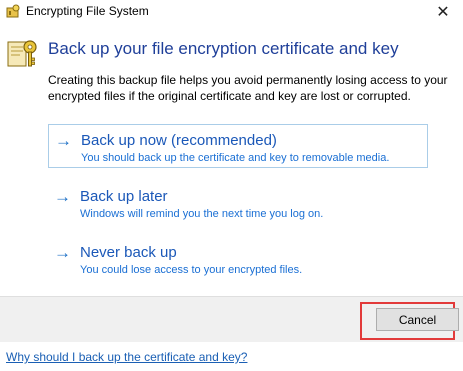  What do you see at coordinates (124, 196) in the screenshot?
I see `option-title: Back up later` at bounding box center [124, 196].